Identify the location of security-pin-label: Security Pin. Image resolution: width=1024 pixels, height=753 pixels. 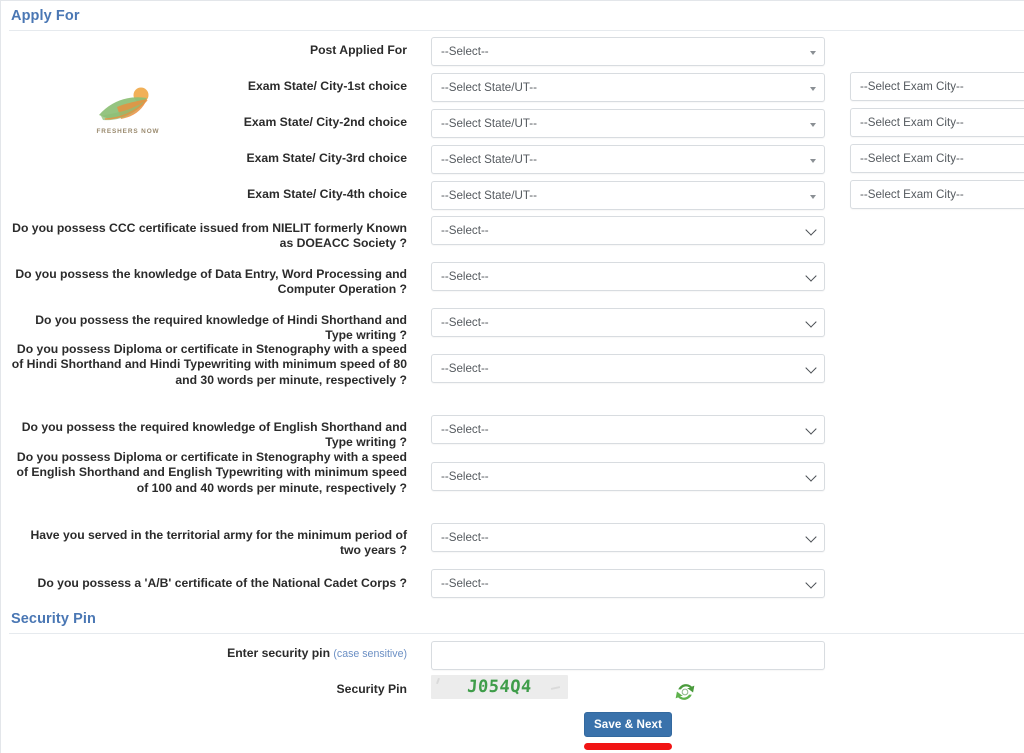
(371, 689).